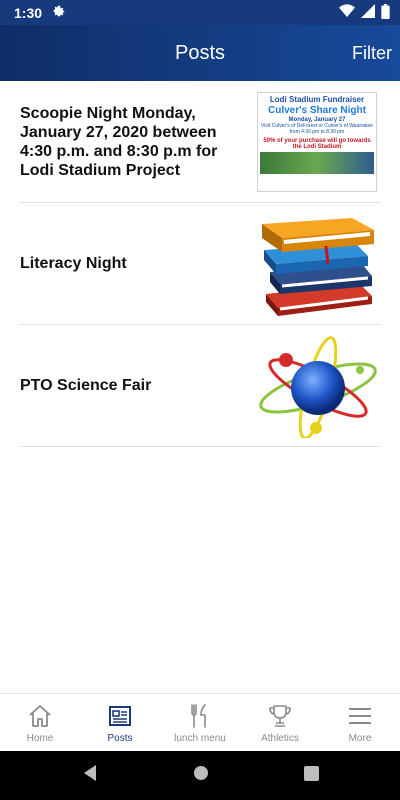 The width and height of the screenshot is (400, 800). Describe the element at coordinates (385, 12) in the screenshot. I see `battery-icon` at that location.